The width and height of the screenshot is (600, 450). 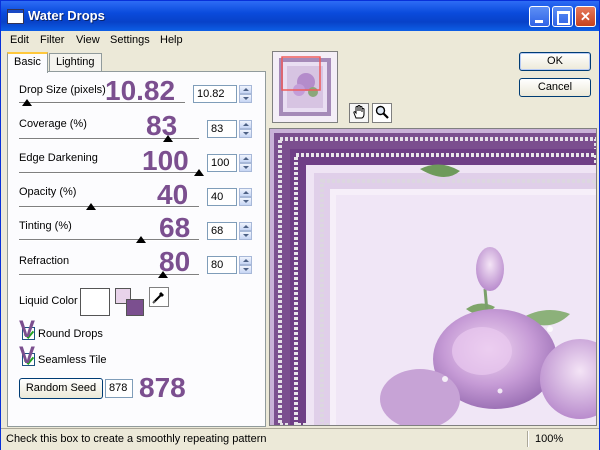 I want to click on random-seed-input: 878, so click(x=119, y=388).